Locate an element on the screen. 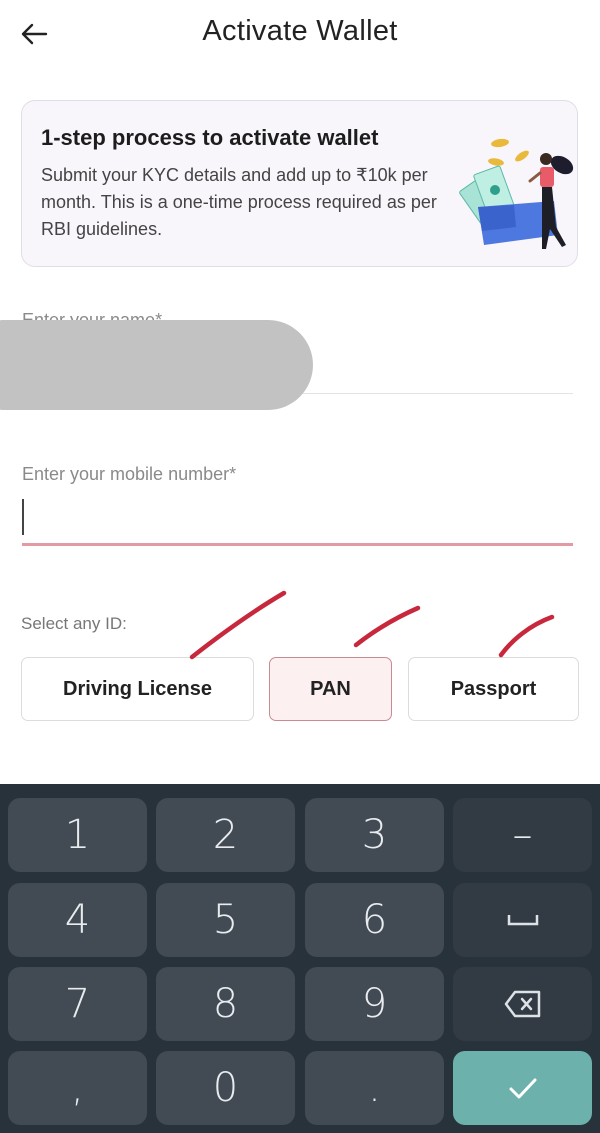  key-comma: , is located at coordinates (77, 1088).